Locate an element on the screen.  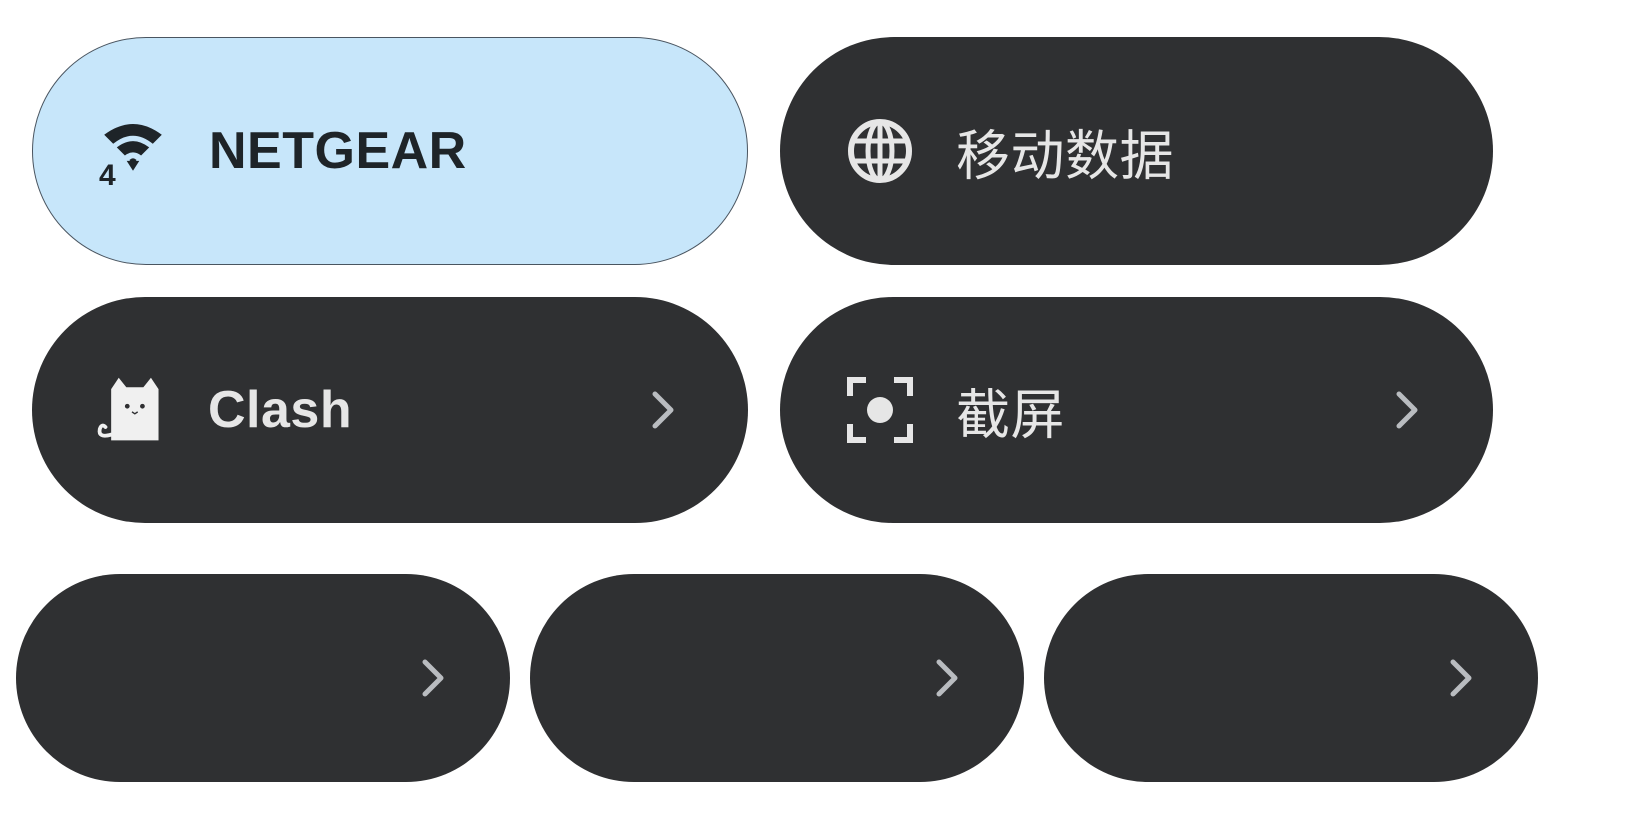
screenshot-label: 截屏 is located at coordinates (1010, 415).